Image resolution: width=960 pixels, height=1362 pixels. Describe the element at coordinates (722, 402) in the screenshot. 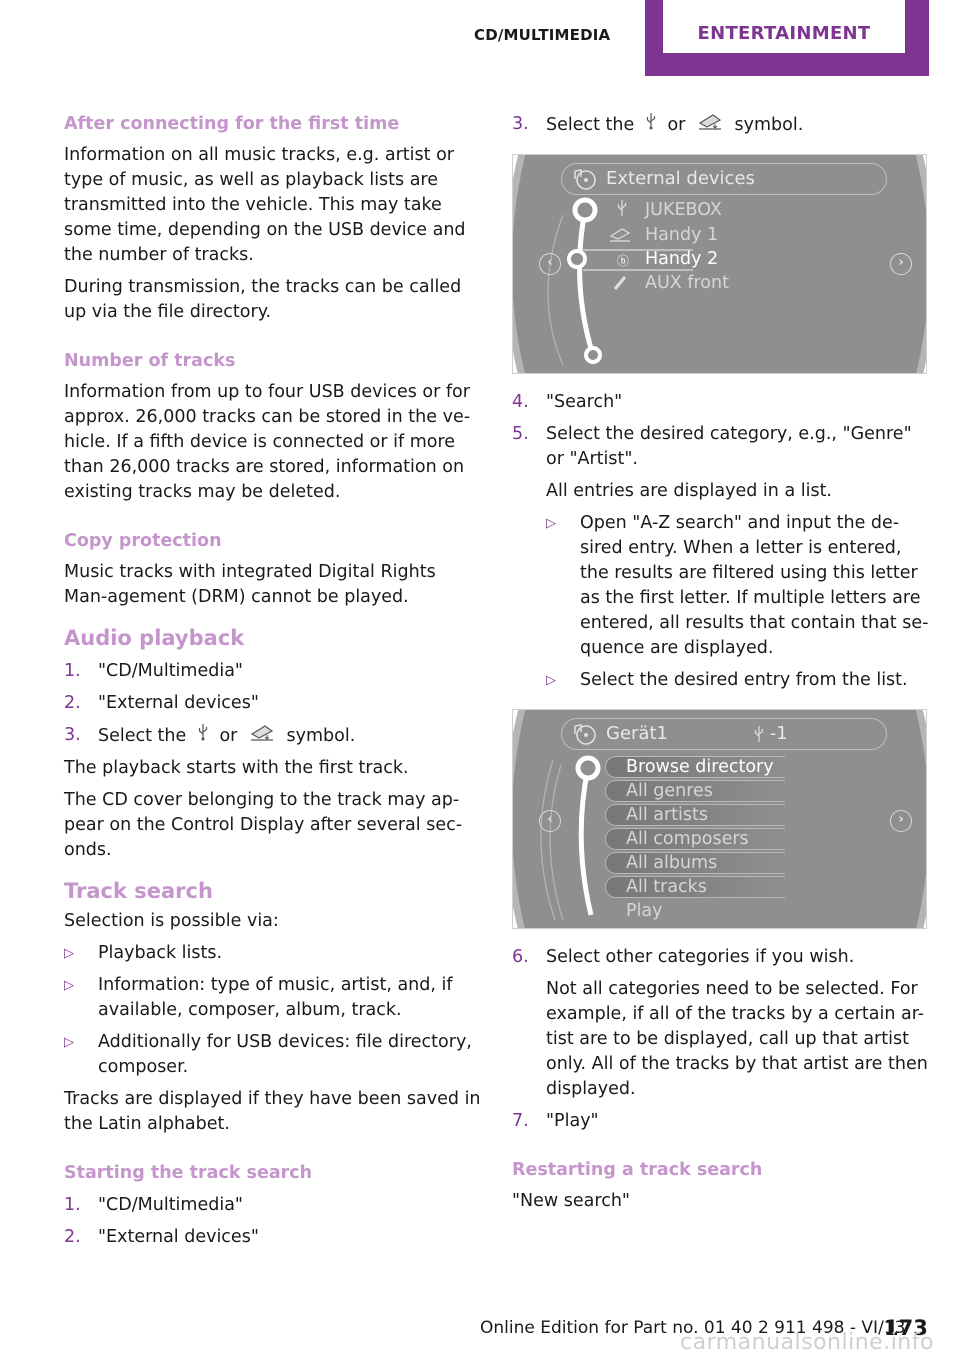

I see `list-item: 4. "Search"` at that location.